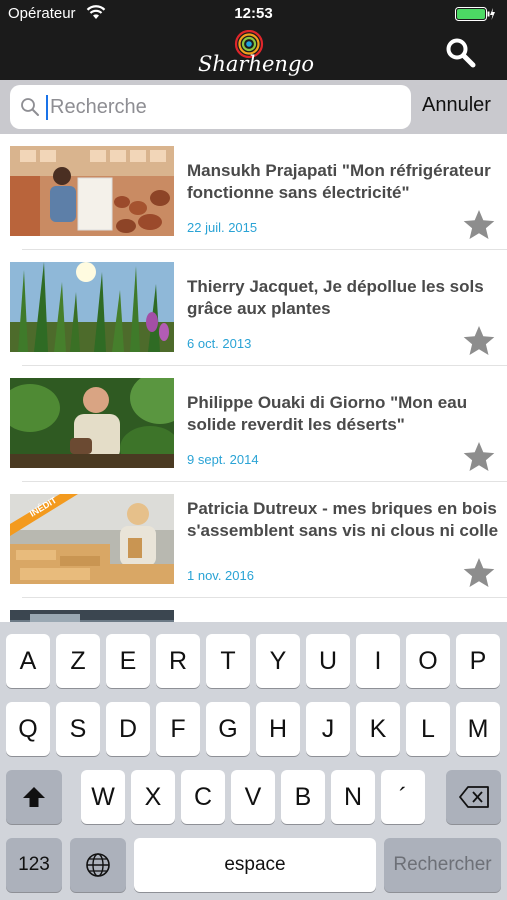  Describe the element at coordinates (92, 539) in the screenshot. I see `thumbnail-image: INÉDIT` at that location.